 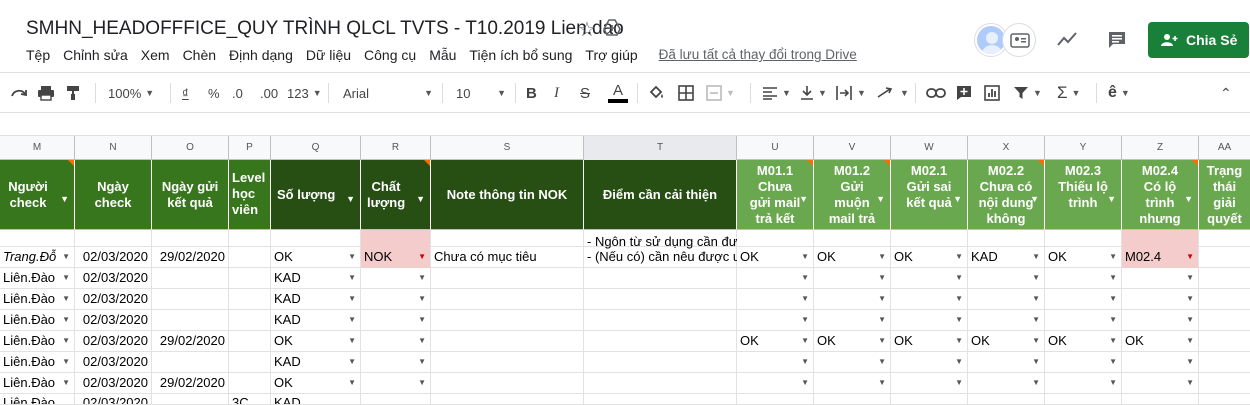 I want to click on menu-file: Tệp, so click(x=38, y=55).